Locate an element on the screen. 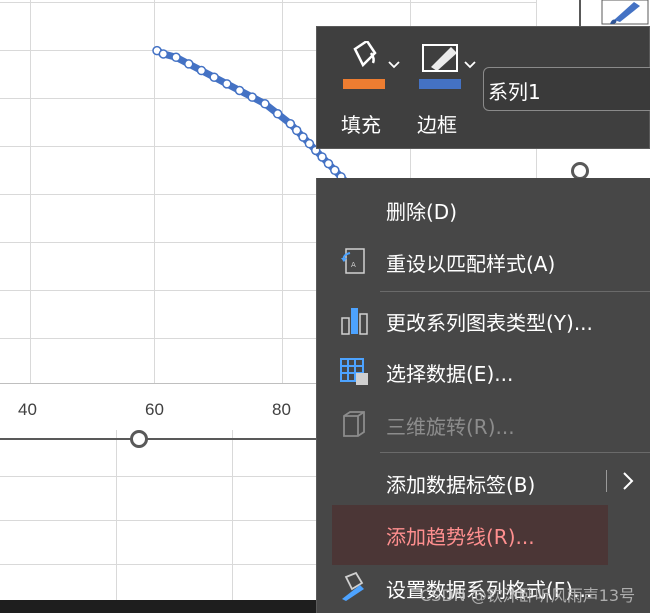 The height and width of the screenshot is (613, 650). format-brush-icon is located at coordinates (625, 13).